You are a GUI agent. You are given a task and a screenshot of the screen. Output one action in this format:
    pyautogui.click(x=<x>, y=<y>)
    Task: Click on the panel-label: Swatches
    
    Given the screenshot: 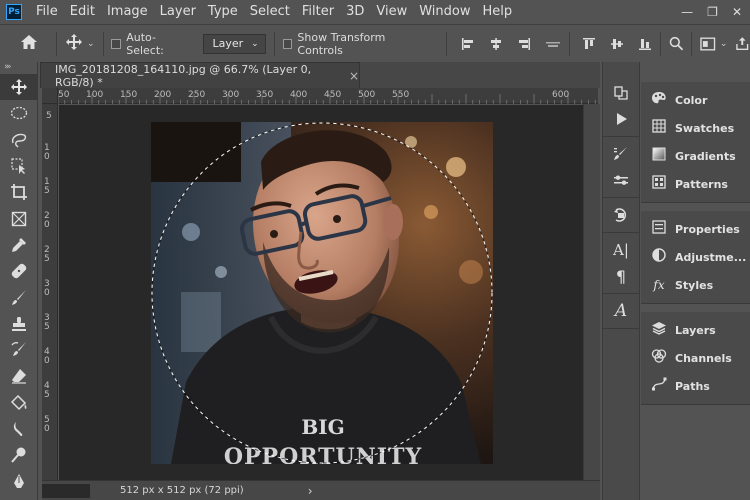 What is the action you would take?
    pyautogui.click(x=705, y=128)
    